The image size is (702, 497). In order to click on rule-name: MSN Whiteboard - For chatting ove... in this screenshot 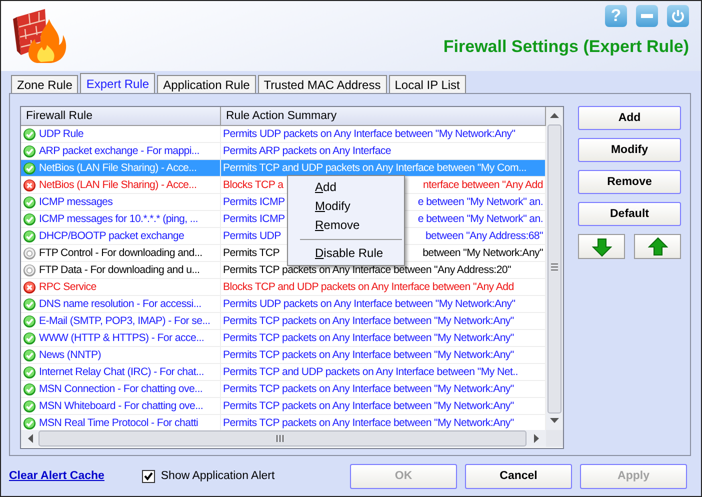, I will do `click(121, 406)`.